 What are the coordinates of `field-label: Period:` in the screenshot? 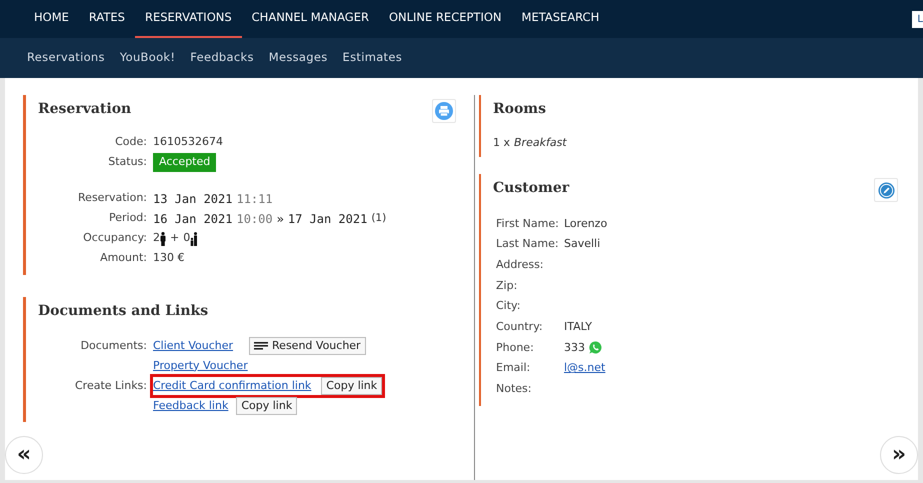 It's located at (128, 218).